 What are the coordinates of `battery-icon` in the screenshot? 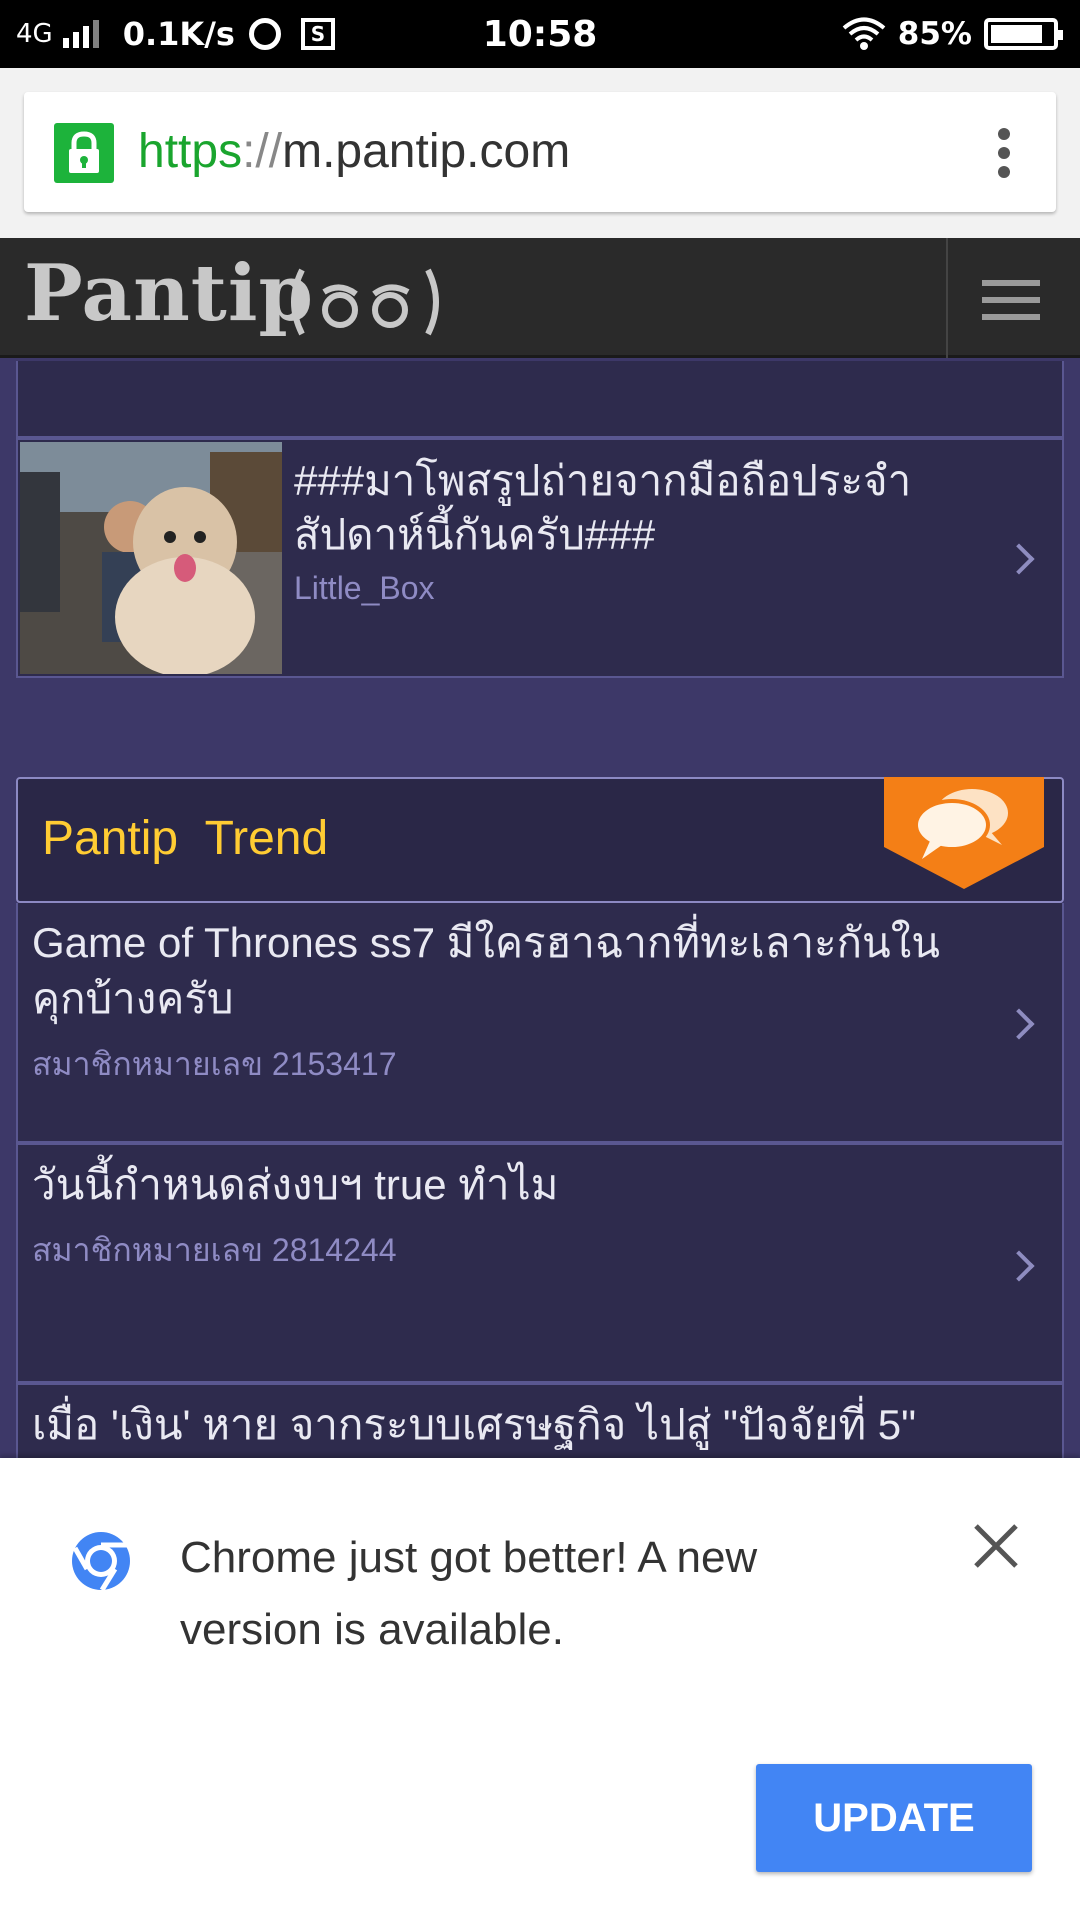 It's located at (1023, 34).